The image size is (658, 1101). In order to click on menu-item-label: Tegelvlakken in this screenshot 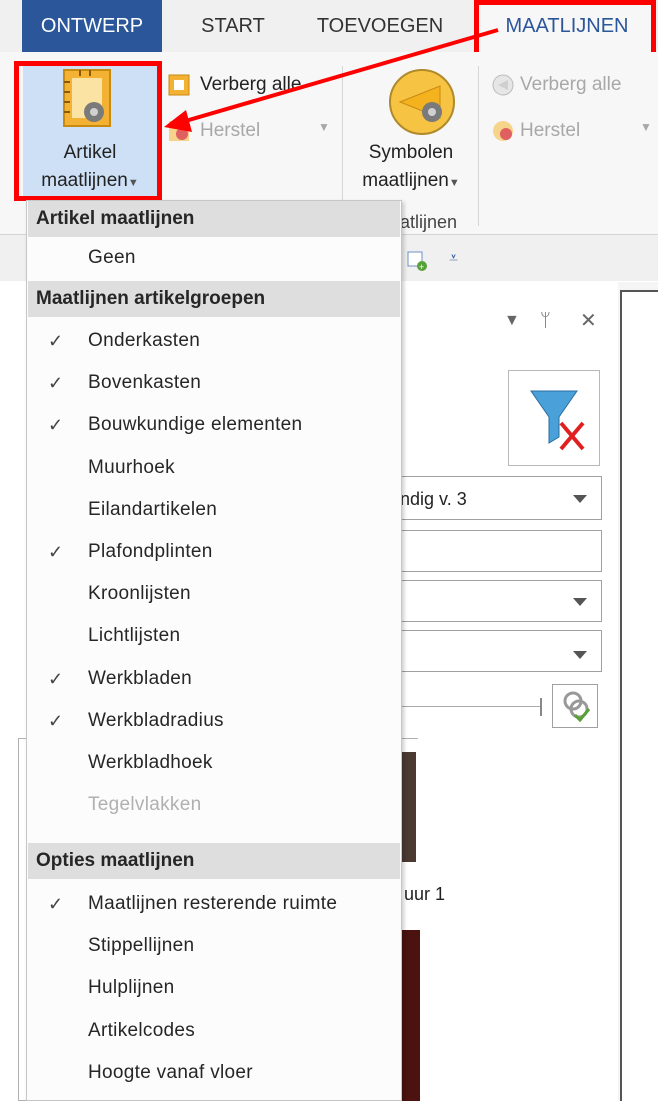, I will do `click(145, 805)`.